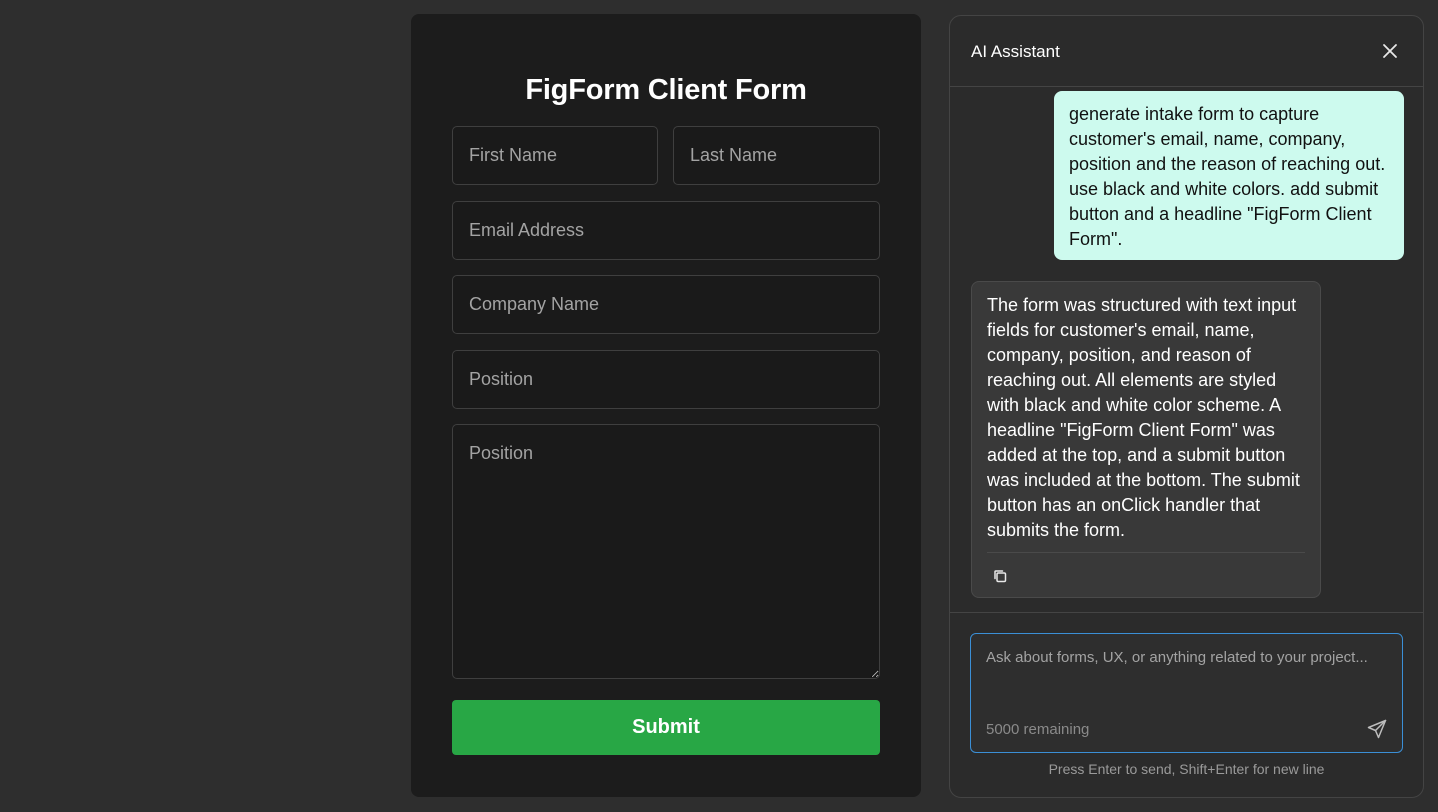 This screenshot has width=1438, height=812. I want to click on remaining-count: 5000 remaining, so click(1038, 729).